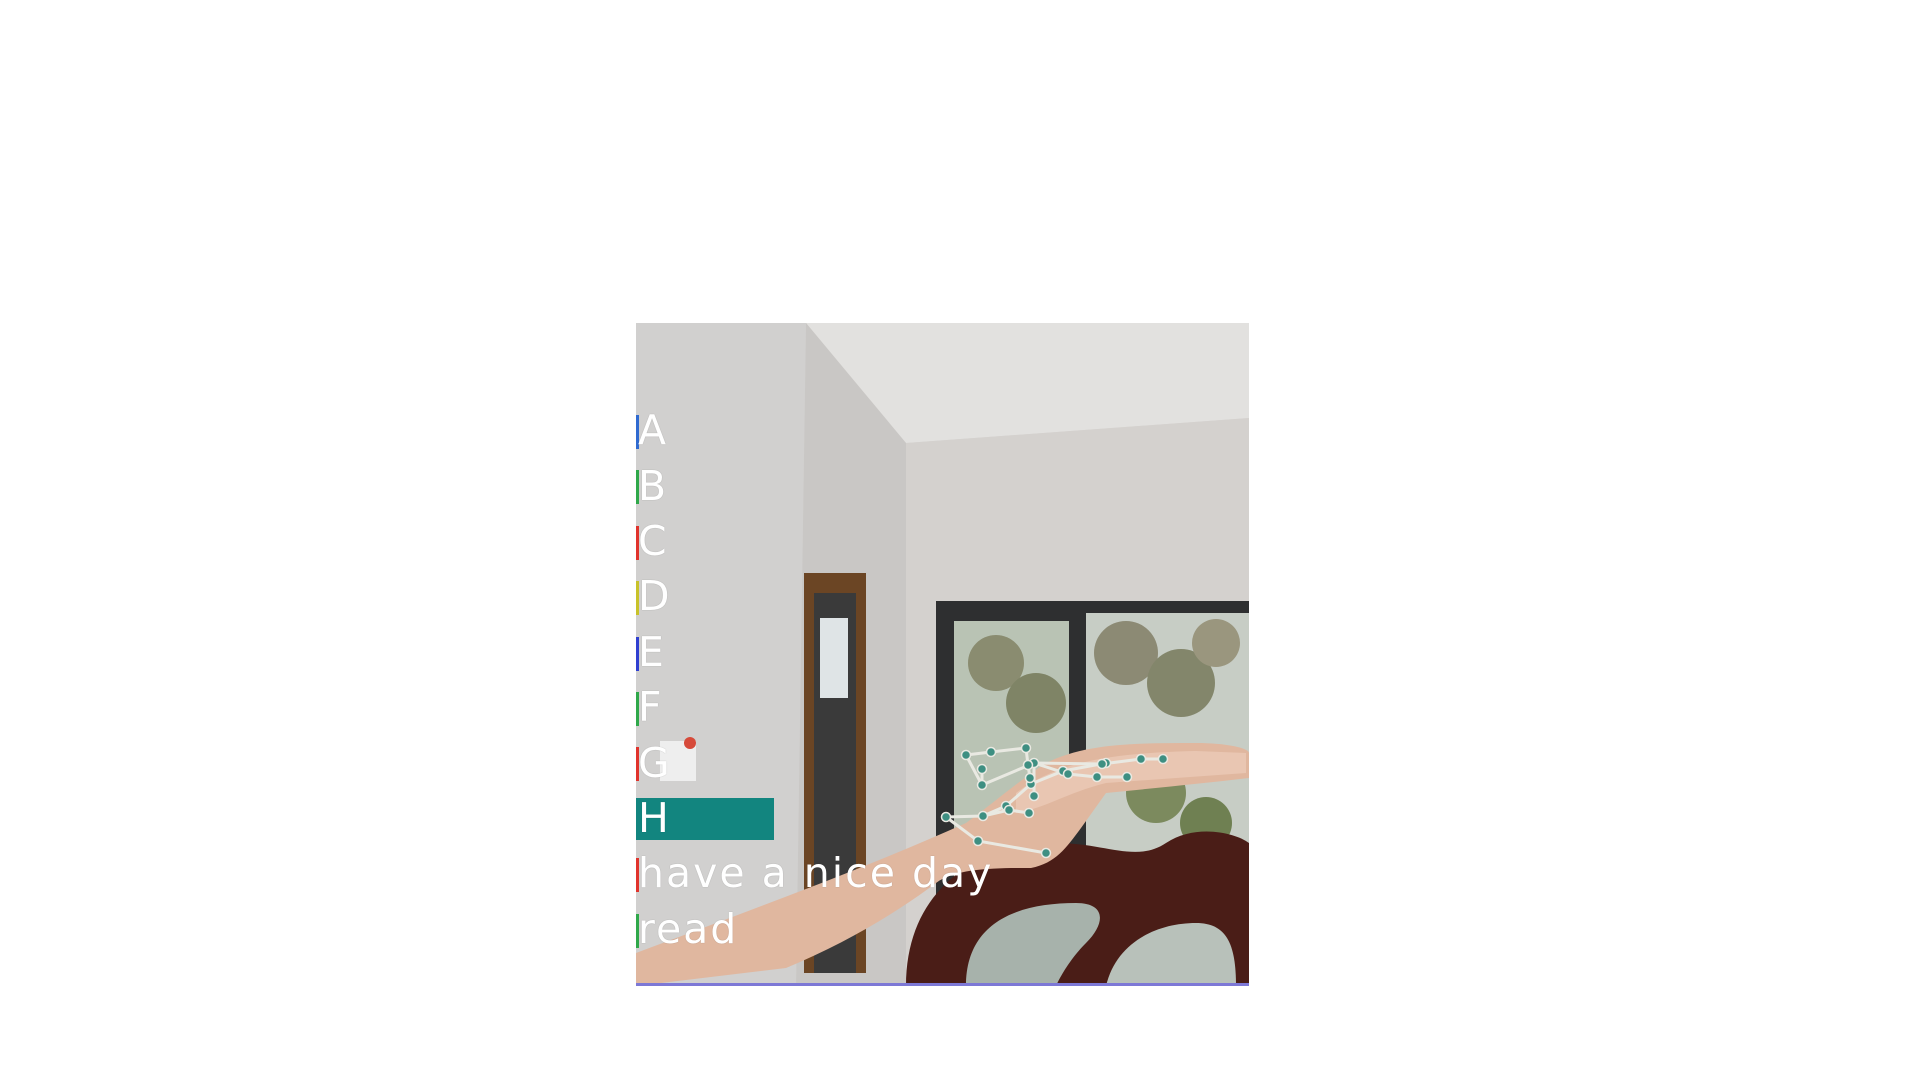 The height and width of the screenshot is (1080, 1920). I want to click on option-label: B, so click(653, 485).